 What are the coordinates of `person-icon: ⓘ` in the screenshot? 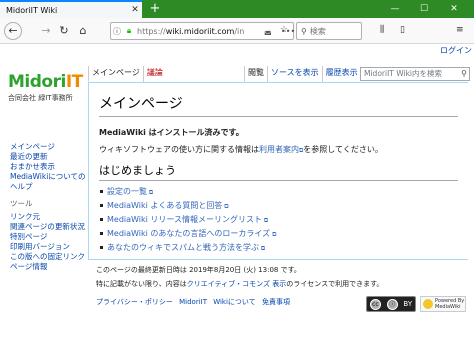 It's located at (392, 304).